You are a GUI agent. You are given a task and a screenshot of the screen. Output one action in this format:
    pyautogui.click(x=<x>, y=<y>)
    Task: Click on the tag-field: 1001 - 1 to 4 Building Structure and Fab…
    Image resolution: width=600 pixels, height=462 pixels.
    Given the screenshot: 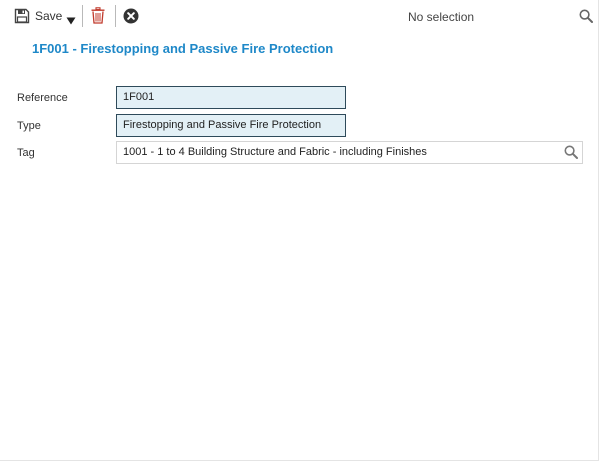 What is the action you would take?
    pyautogui.click(x=349, y=152)
    